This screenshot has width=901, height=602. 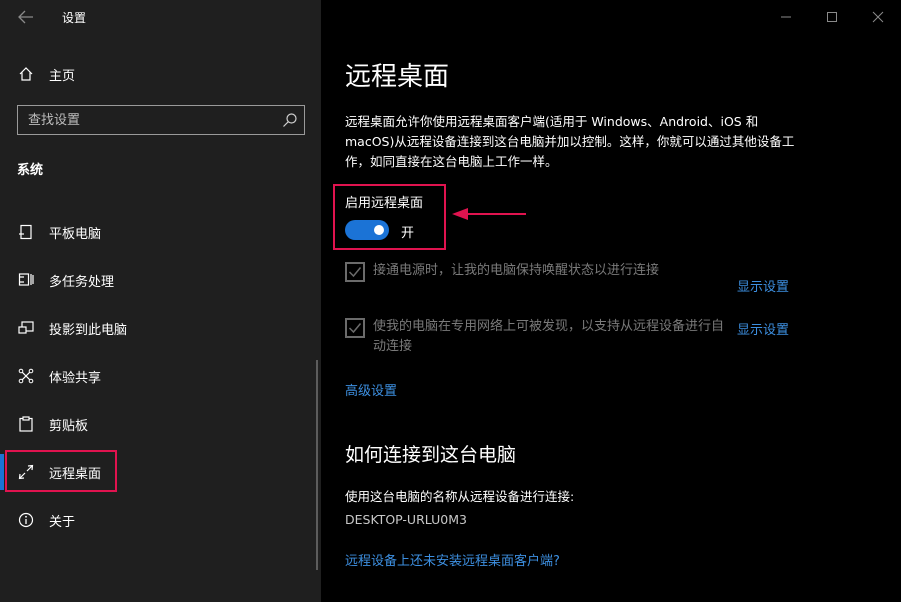 I want to click on sidebar-item-multitasking: 多任务处理, so click(x=160, y=280).